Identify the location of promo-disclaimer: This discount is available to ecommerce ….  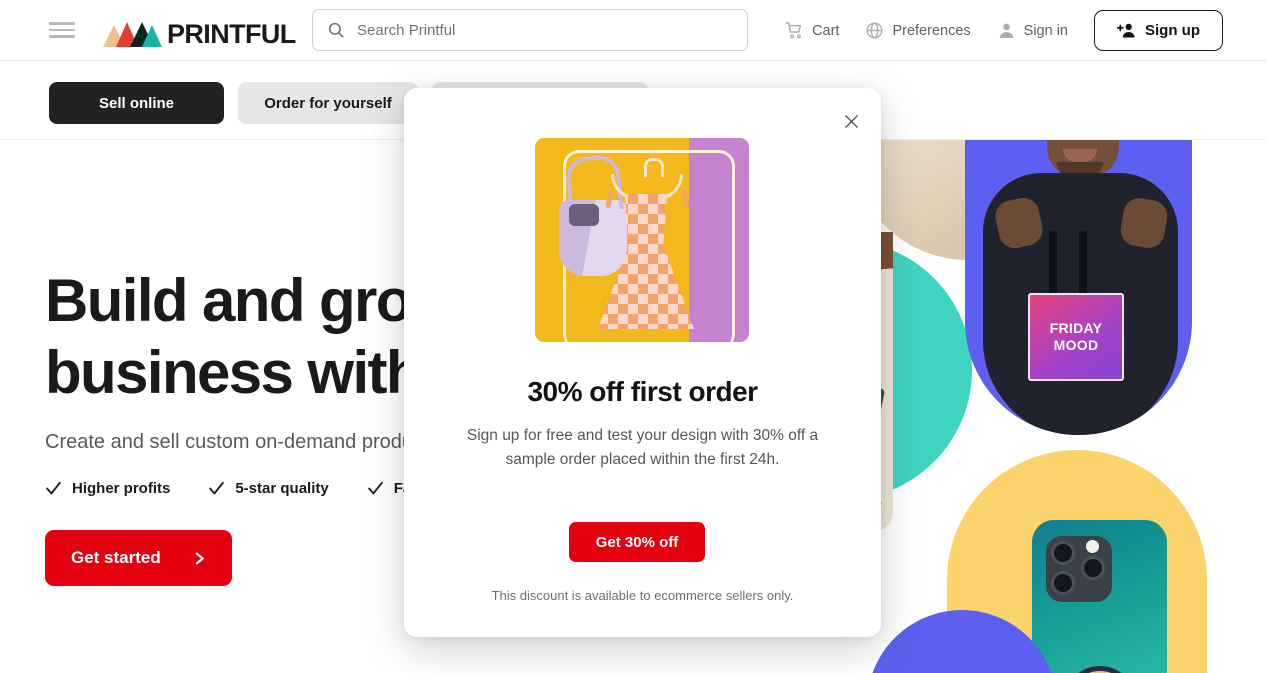
(642, 595).